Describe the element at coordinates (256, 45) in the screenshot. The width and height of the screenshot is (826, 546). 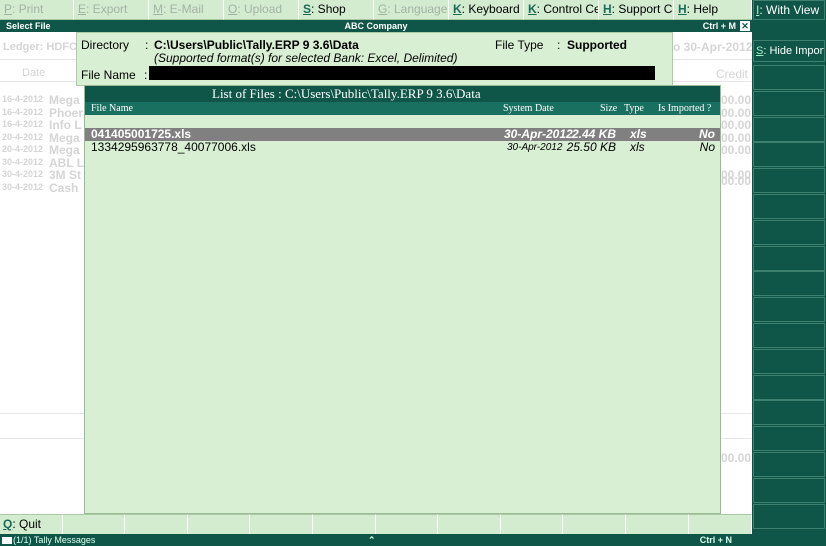
I see `directory-value: C:\Users\Public\Tally.ERP 9 3.6\Data` at that location.